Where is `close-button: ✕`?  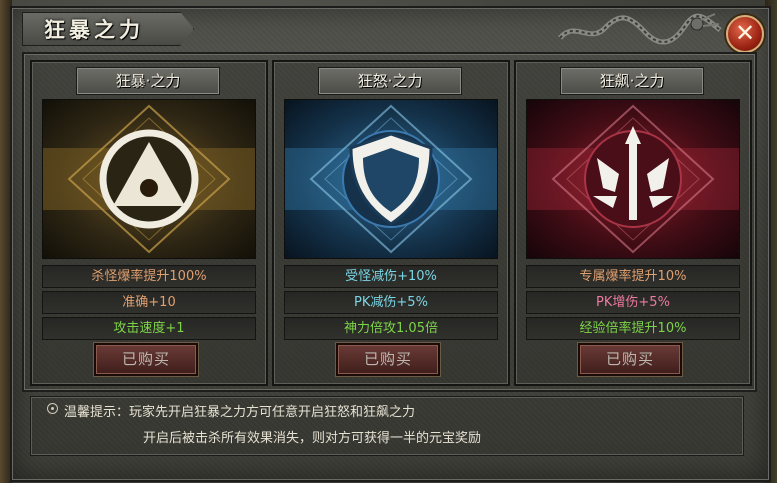 close-button: ✕ is located at coordinates (745, 34).